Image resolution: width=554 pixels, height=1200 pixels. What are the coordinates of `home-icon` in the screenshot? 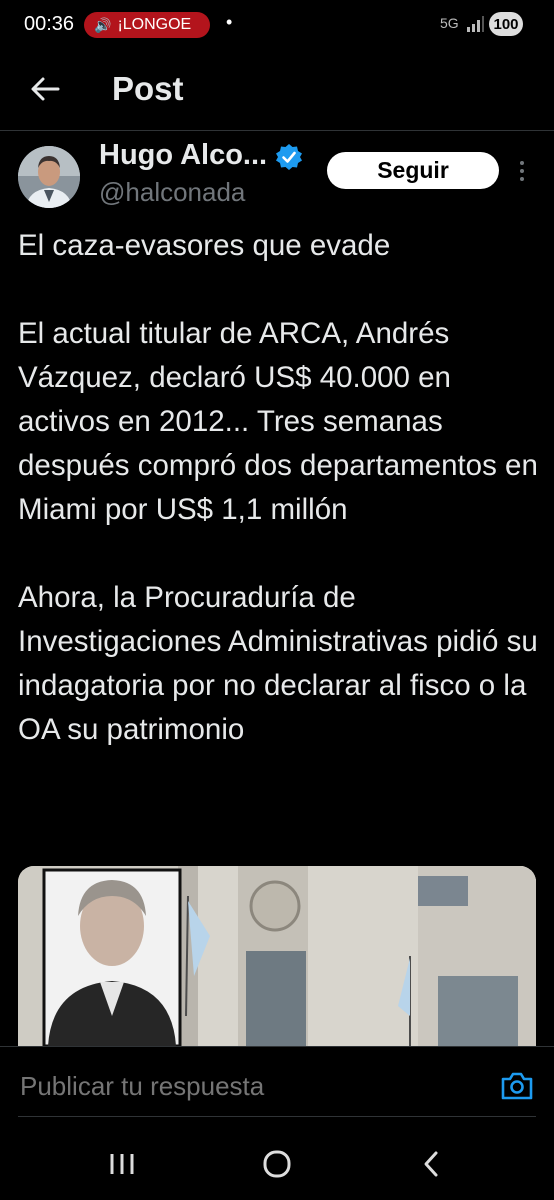 It's located at (277, 1164).